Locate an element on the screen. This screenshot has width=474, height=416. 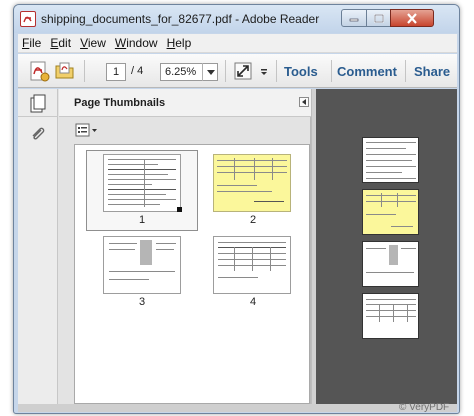
thumbnail-label-2: 2 is located at coordinates (253, 220).